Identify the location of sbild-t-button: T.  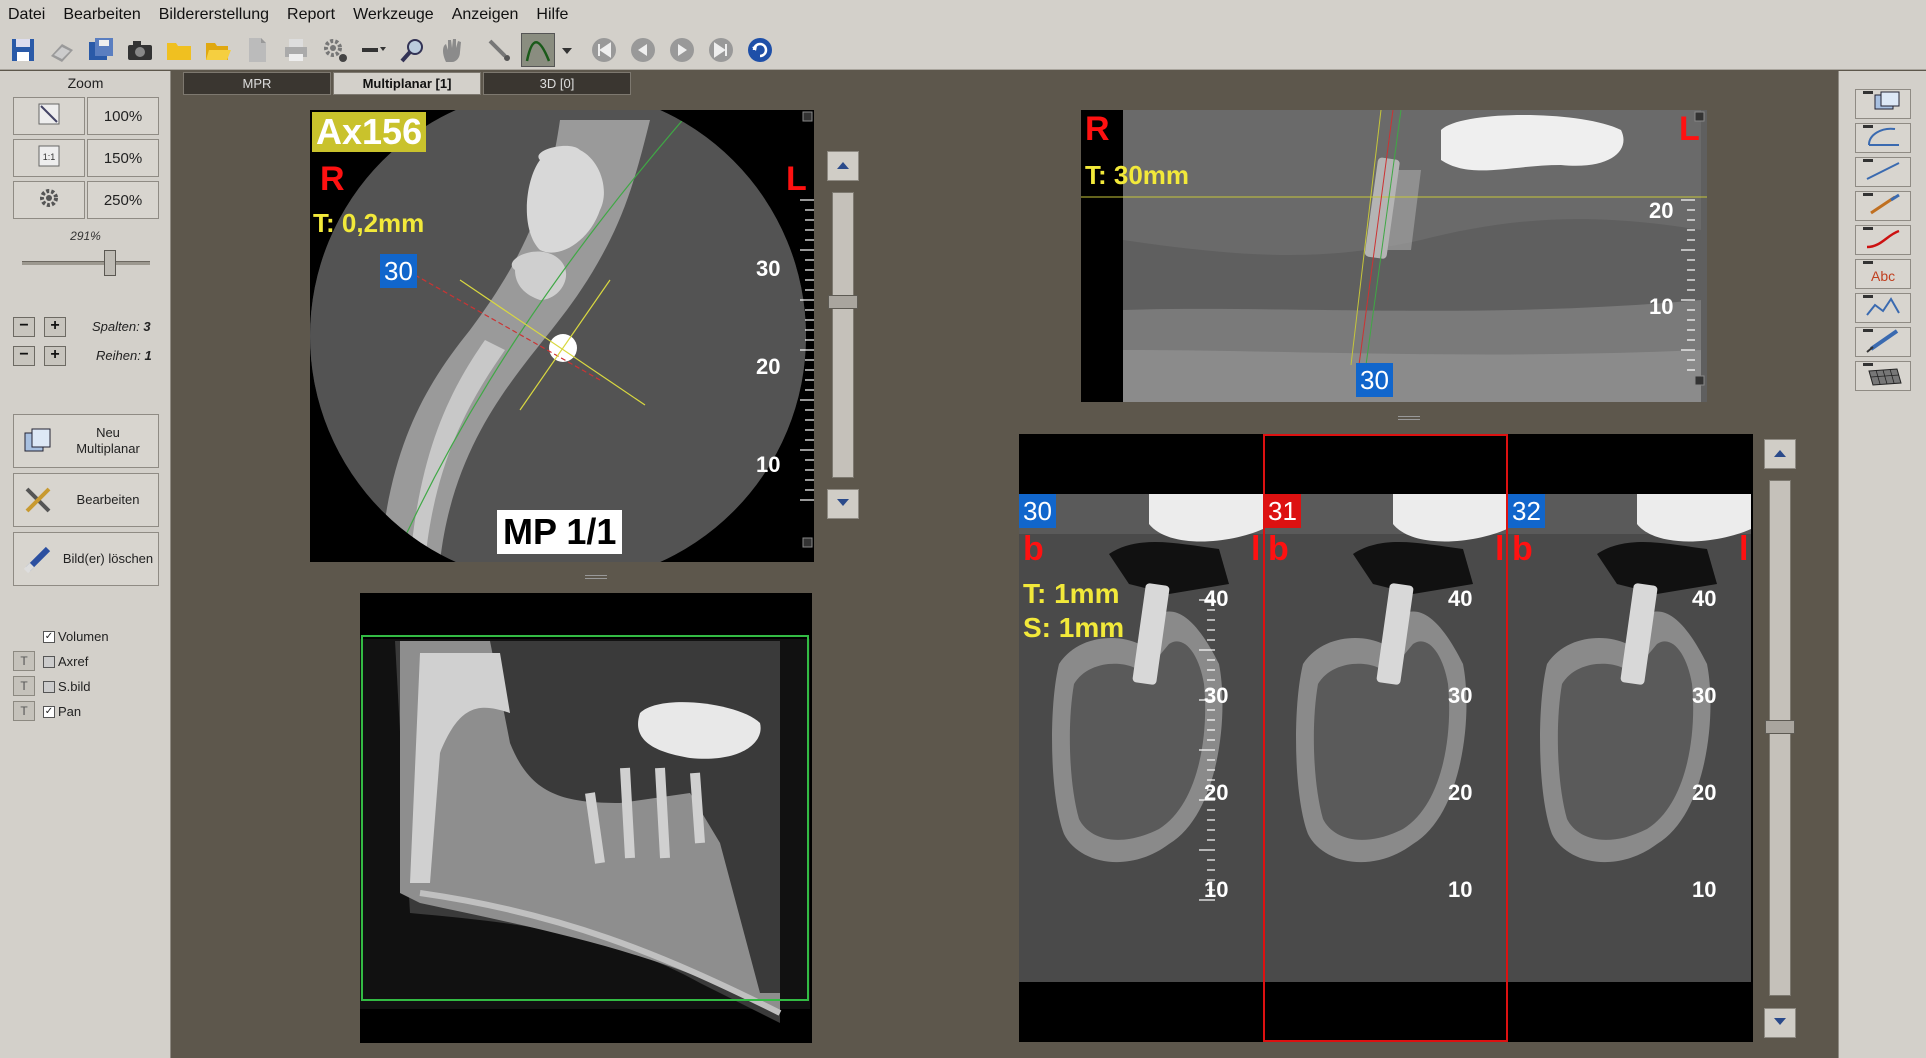
(24, 686).